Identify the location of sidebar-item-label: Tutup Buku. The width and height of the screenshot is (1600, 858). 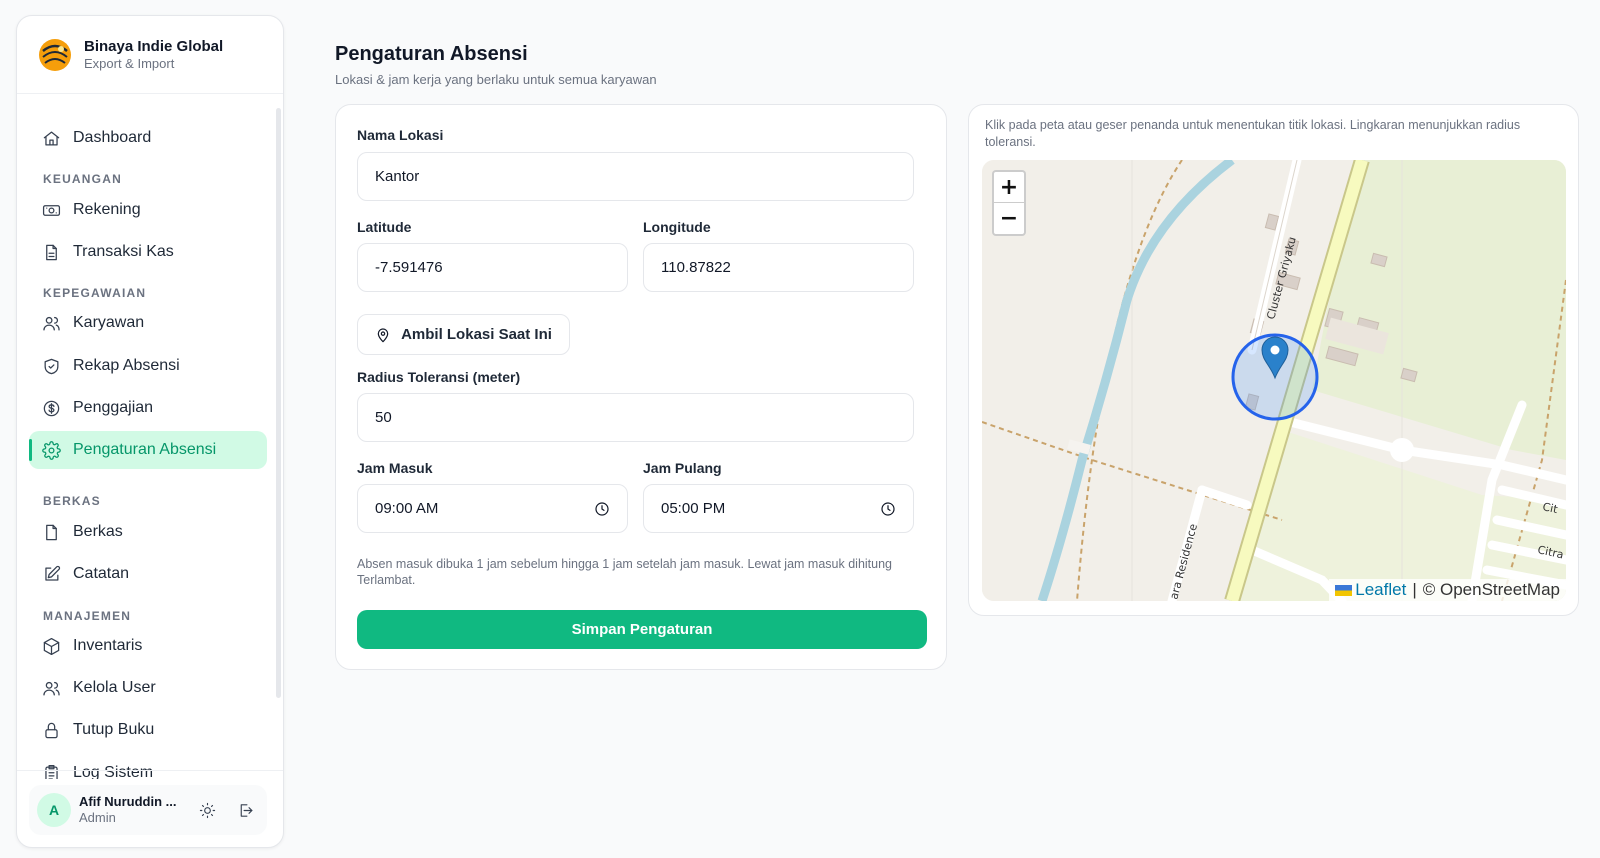
(114, 729).